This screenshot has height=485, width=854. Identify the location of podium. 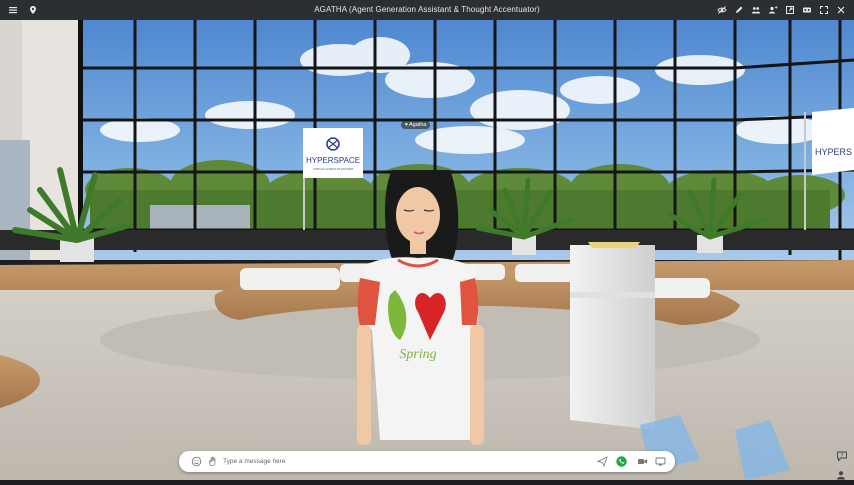
(612, 336).